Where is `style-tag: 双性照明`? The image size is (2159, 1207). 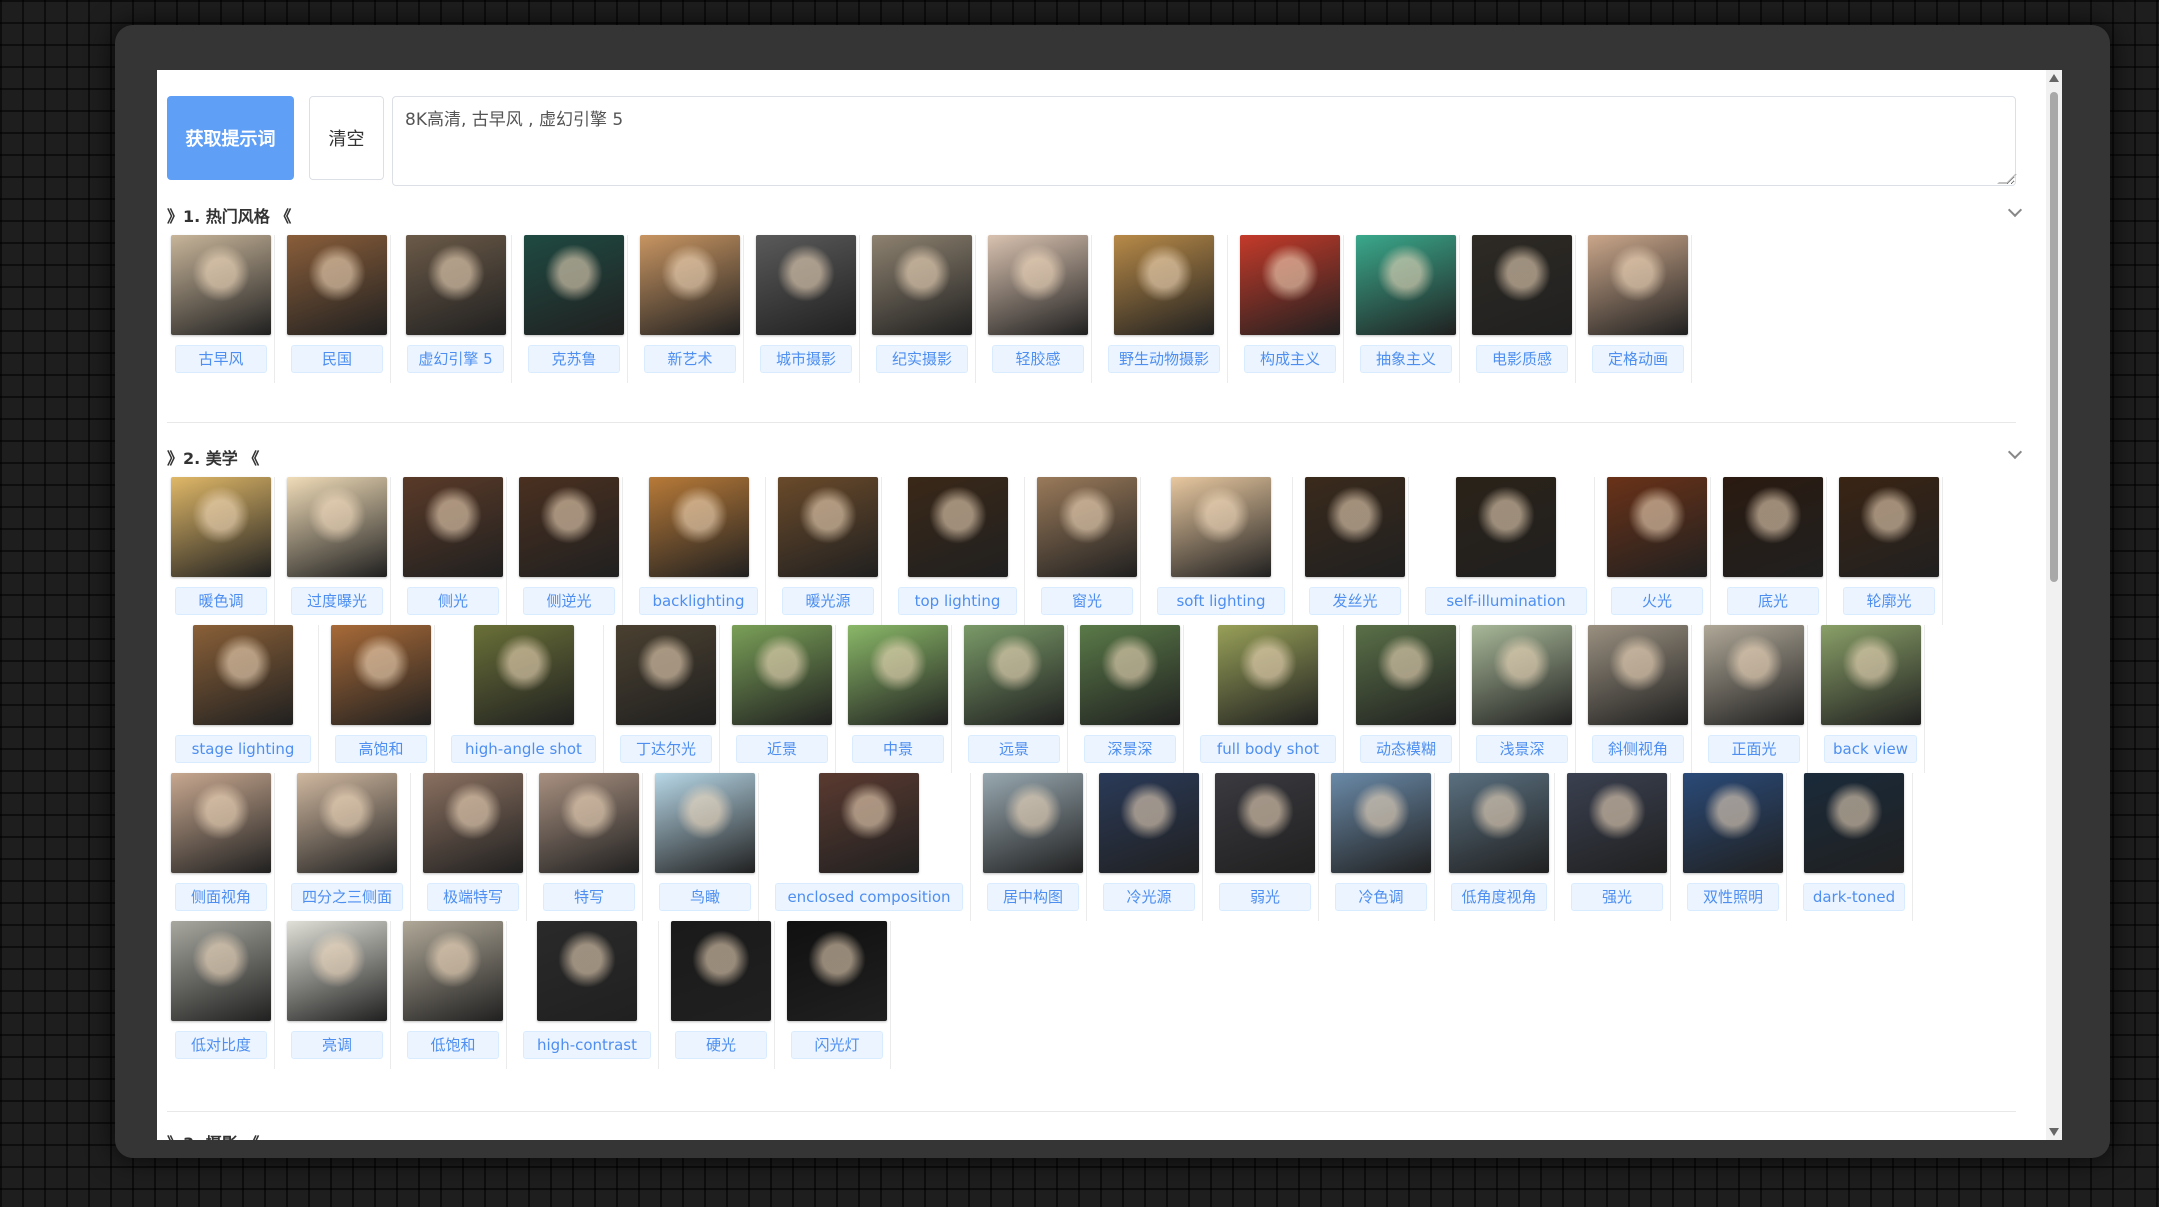 style-tag: 双性照明 is located at coordinates (1733, 897).